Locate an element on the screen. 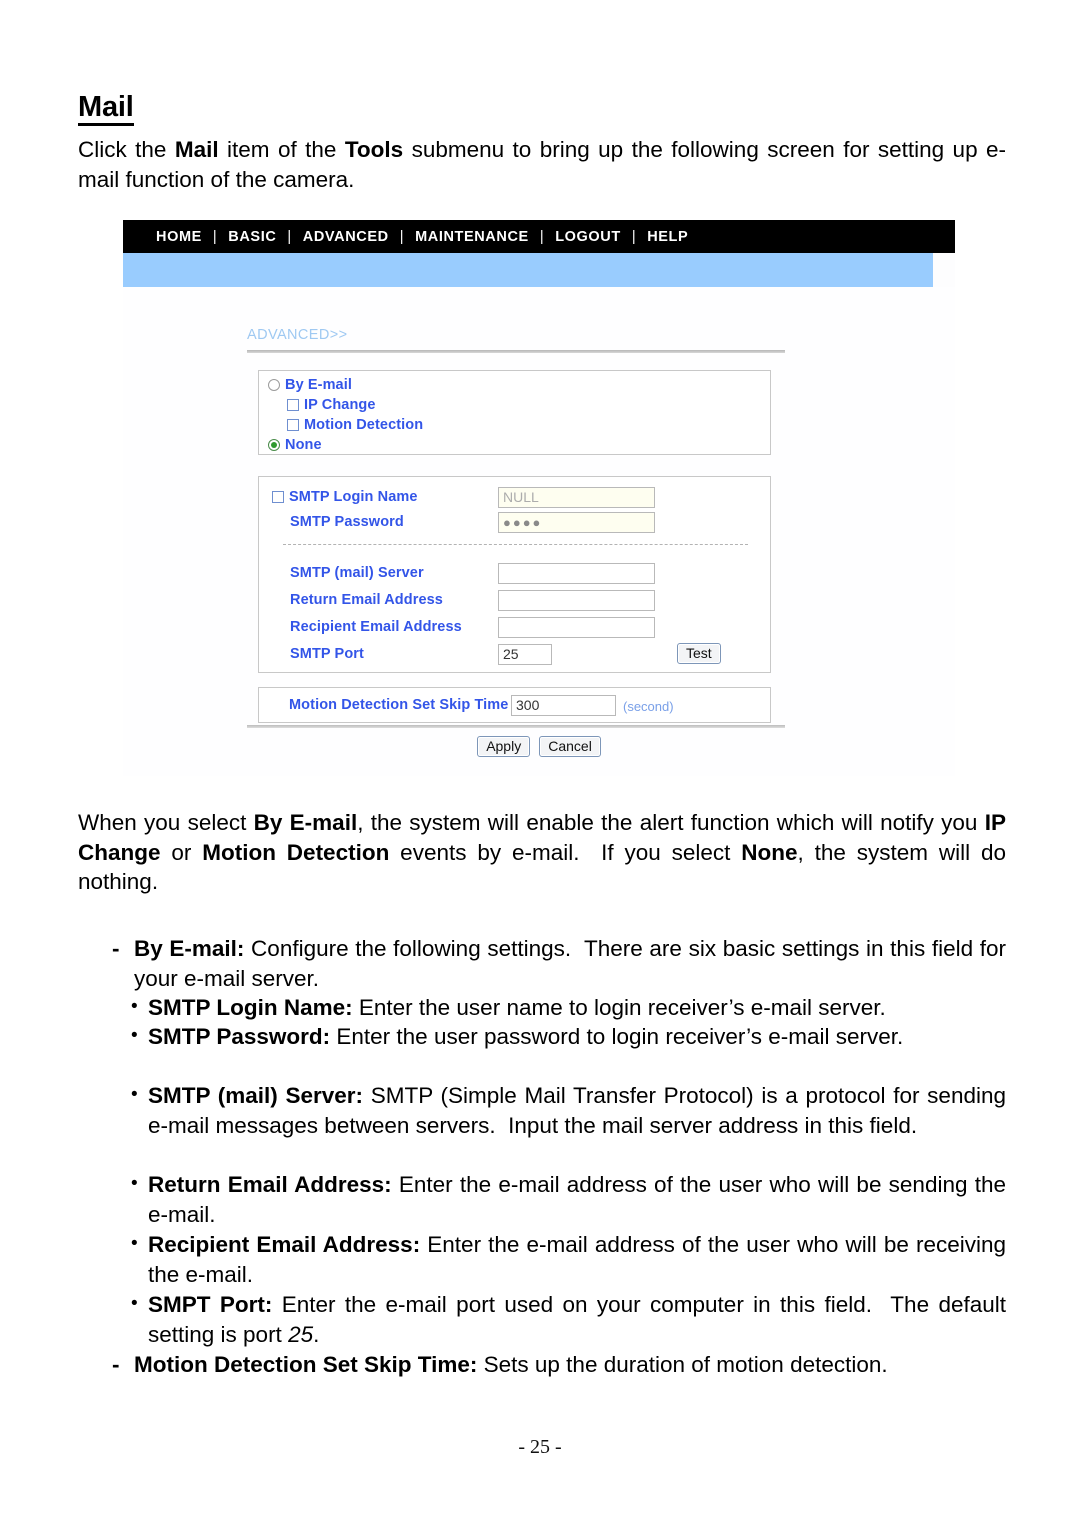 This screenshot has height=1528, width=1080. return-email-input is located at coordinates (576, 600).